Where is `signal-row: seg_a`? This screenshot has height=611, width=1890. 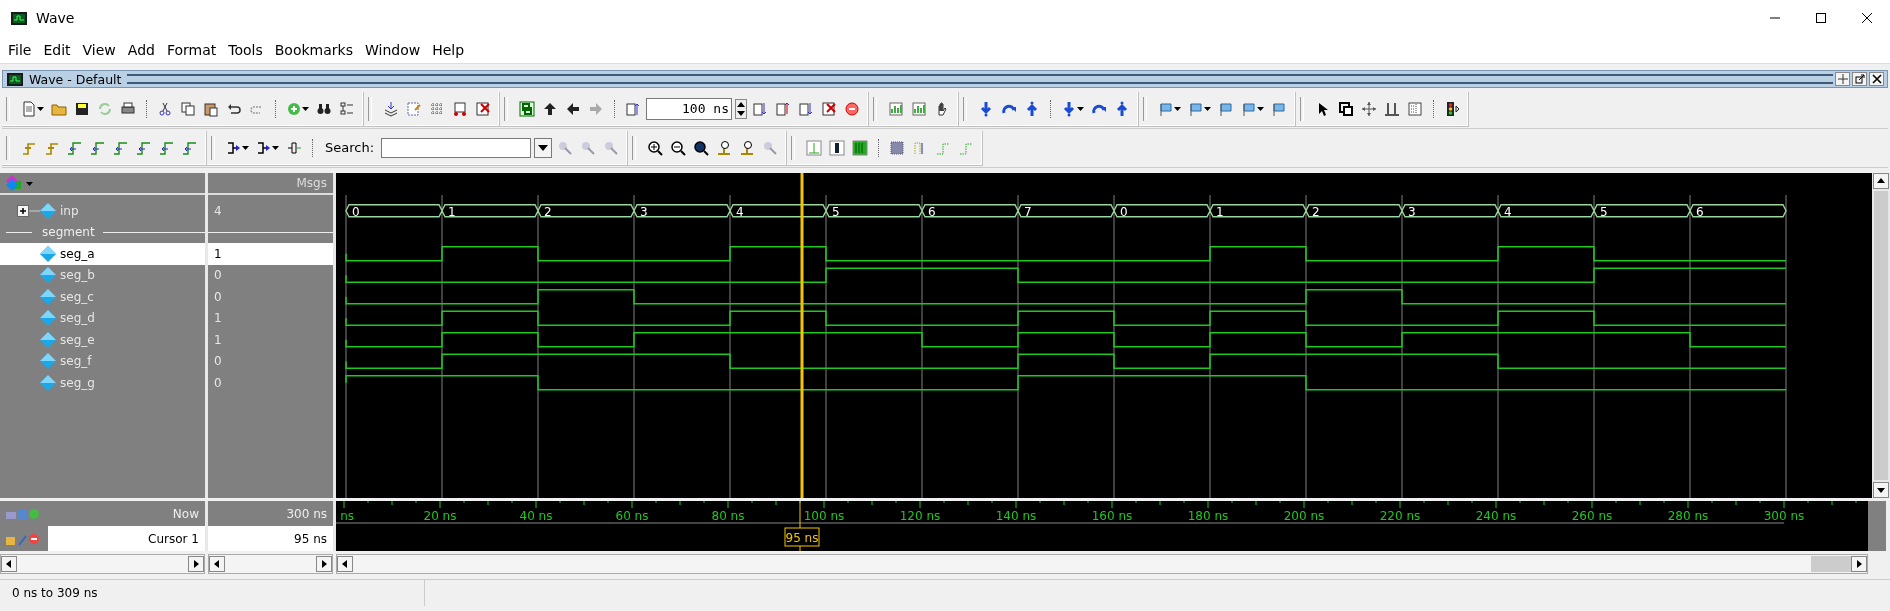 signal-row: seg_a is located at coordinates (102, 254).